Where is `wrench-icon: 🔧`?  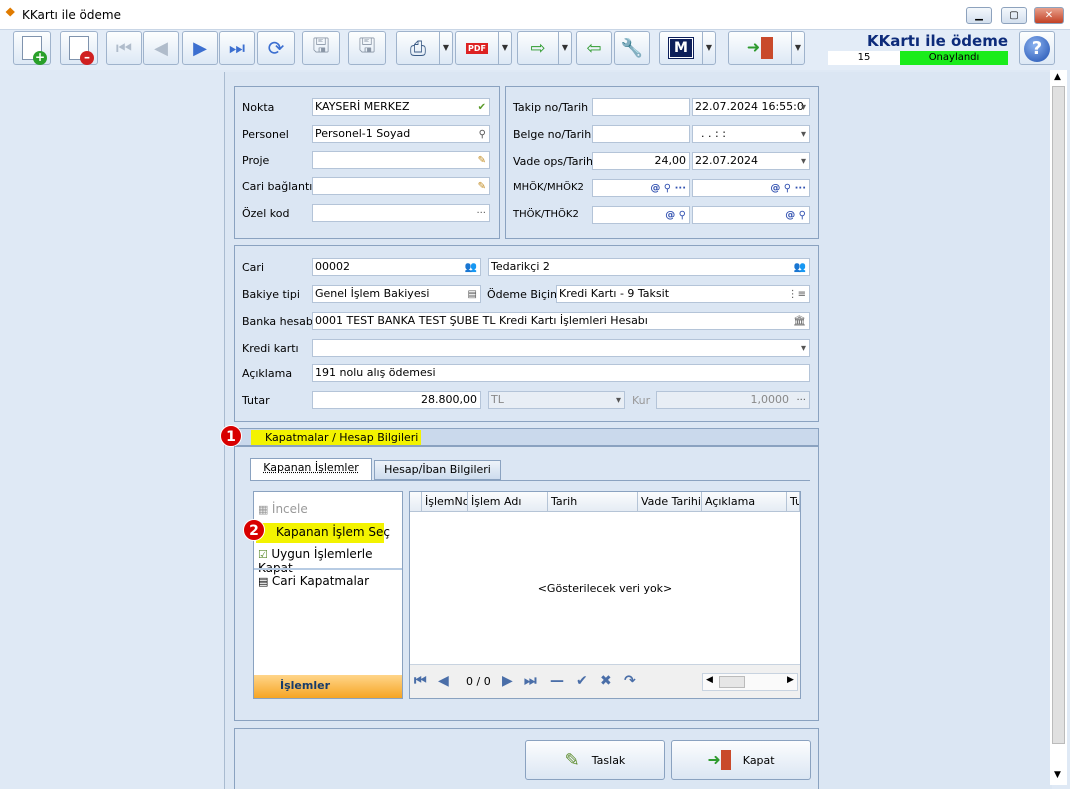 wrench-icon: 🔧 is located at coordinates (632, 48).